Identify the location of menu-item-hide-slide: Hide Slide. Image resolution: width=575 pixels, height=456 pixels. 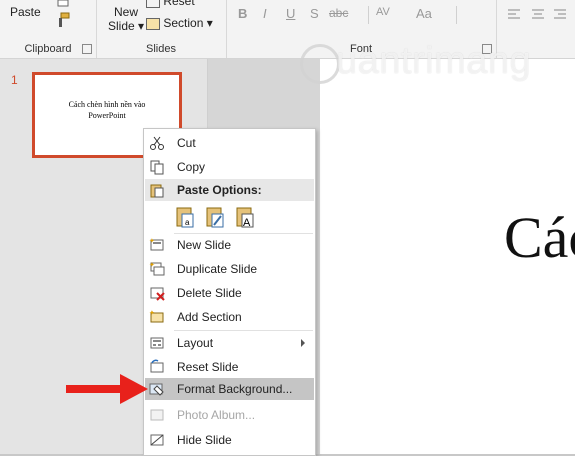
(229, 440).